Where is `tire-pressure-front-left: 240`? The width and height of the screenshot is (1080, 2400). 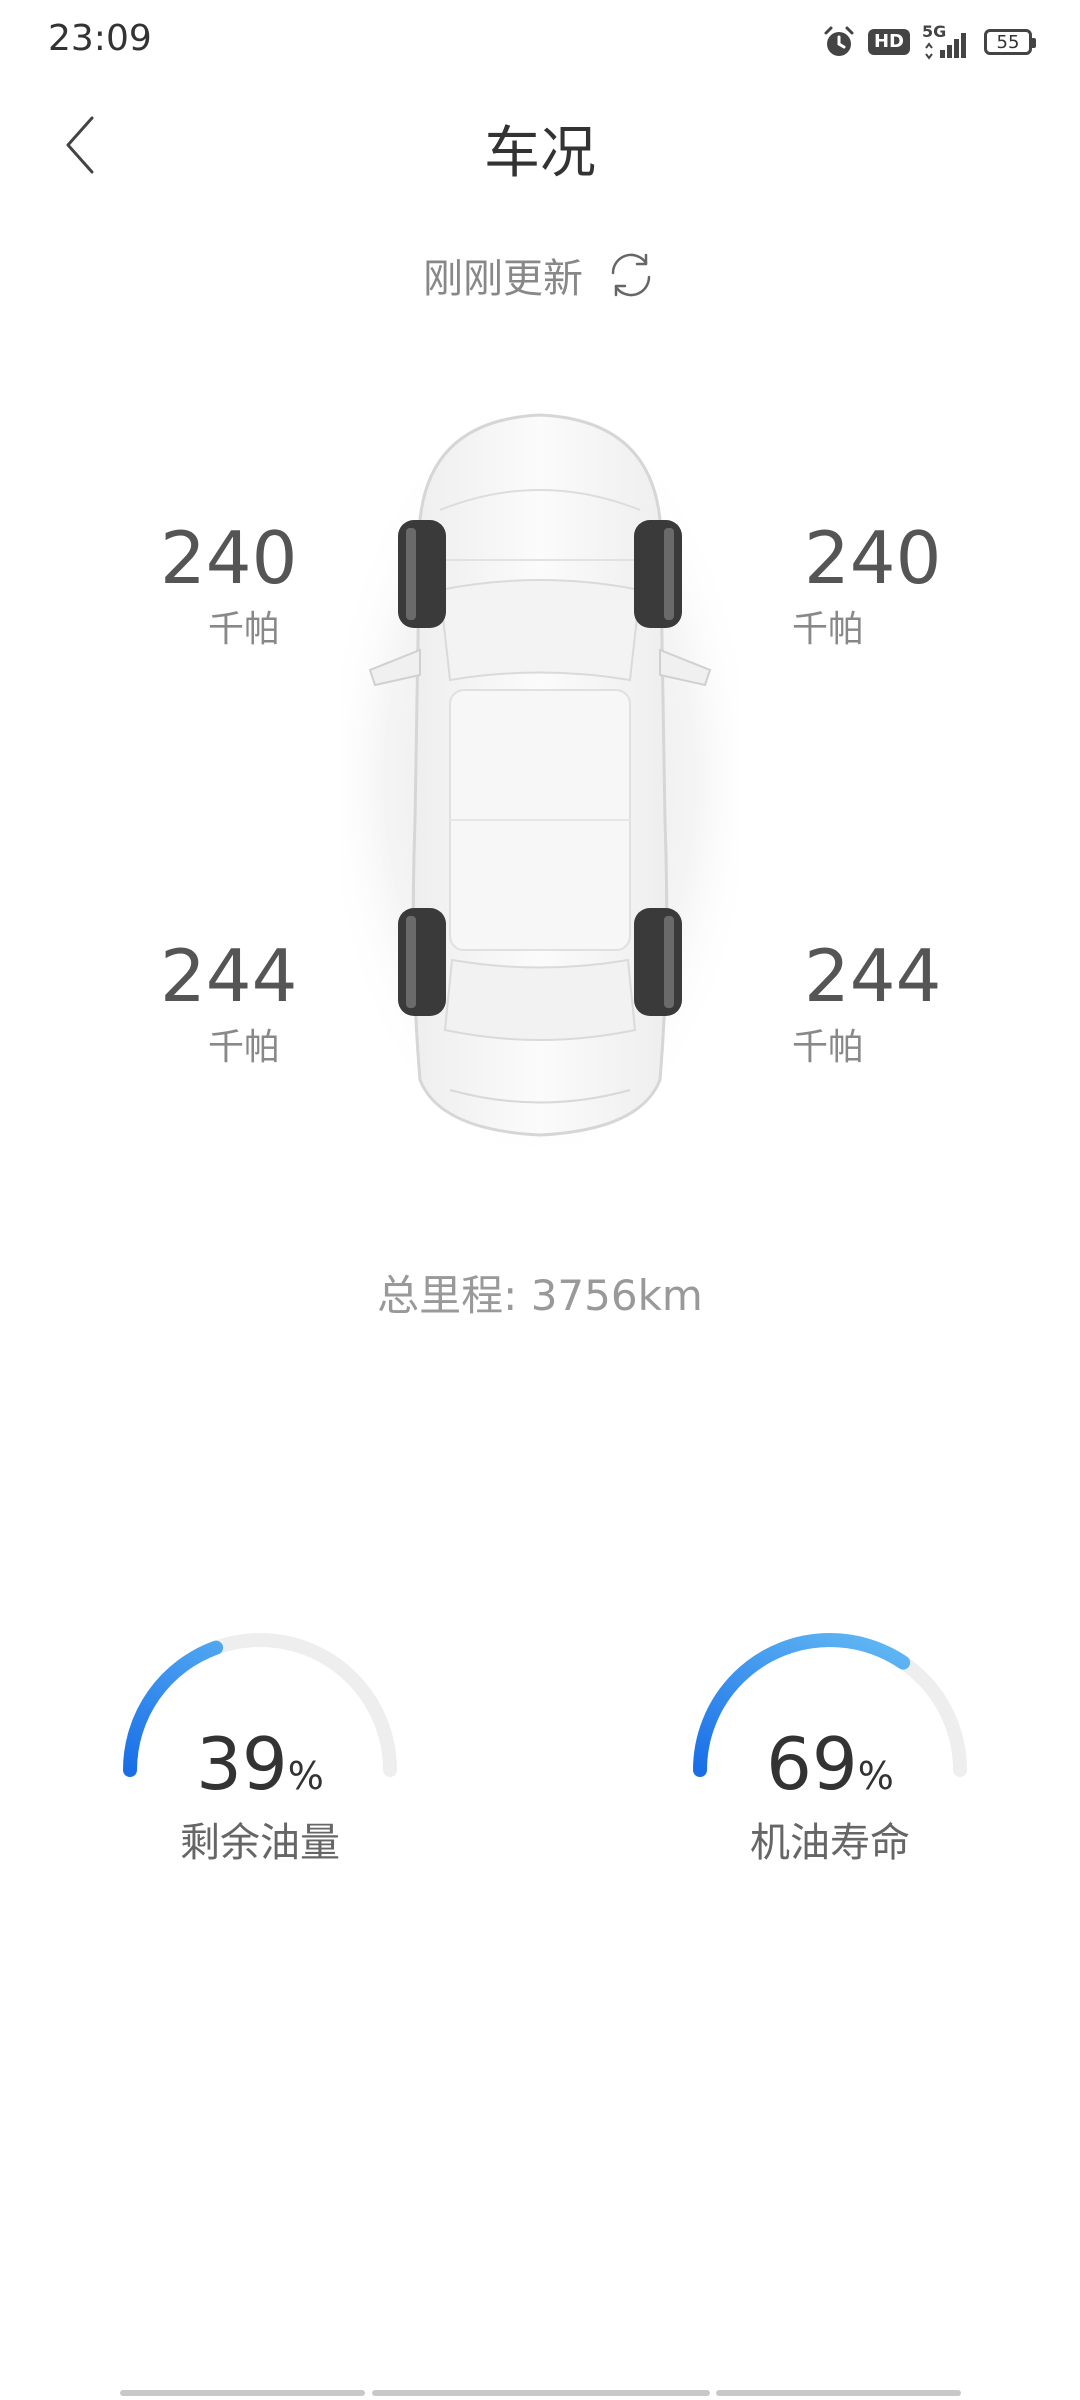
tire-pressure-front-left: 240 is located at coordinates (229, 558).